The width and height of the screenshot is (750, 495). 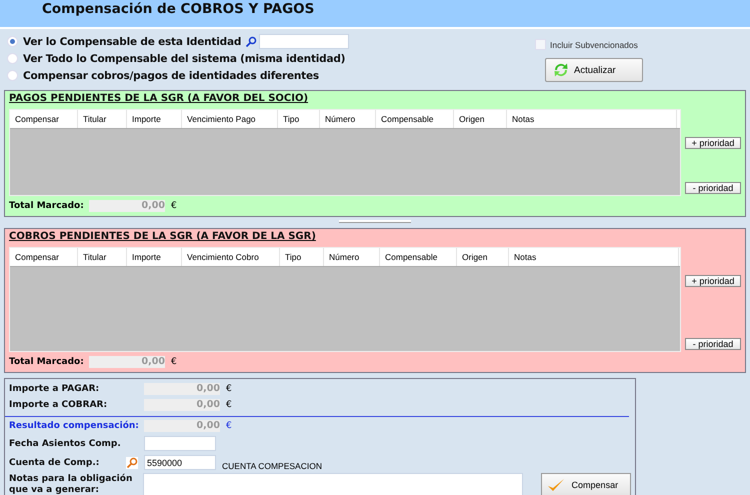 What do you see at coordinates (74, 426) in the screenshot?
I see `result-label: Resultado compensación:` at bounding box center [74, 426].